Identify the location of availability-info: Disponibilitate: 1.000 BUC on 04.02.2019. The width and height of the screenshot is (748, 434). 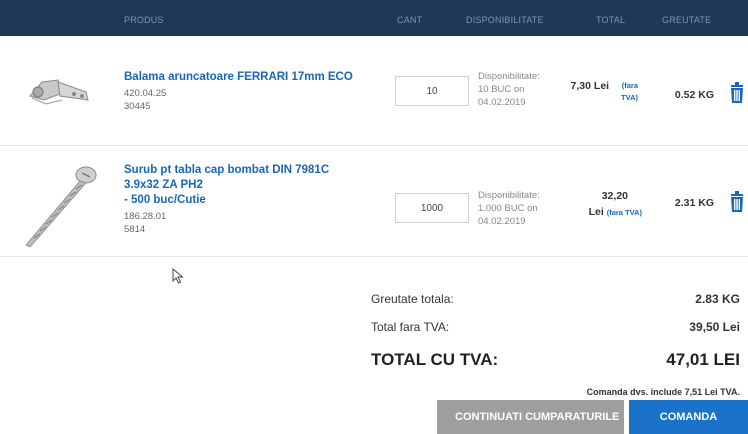
(509, 208).